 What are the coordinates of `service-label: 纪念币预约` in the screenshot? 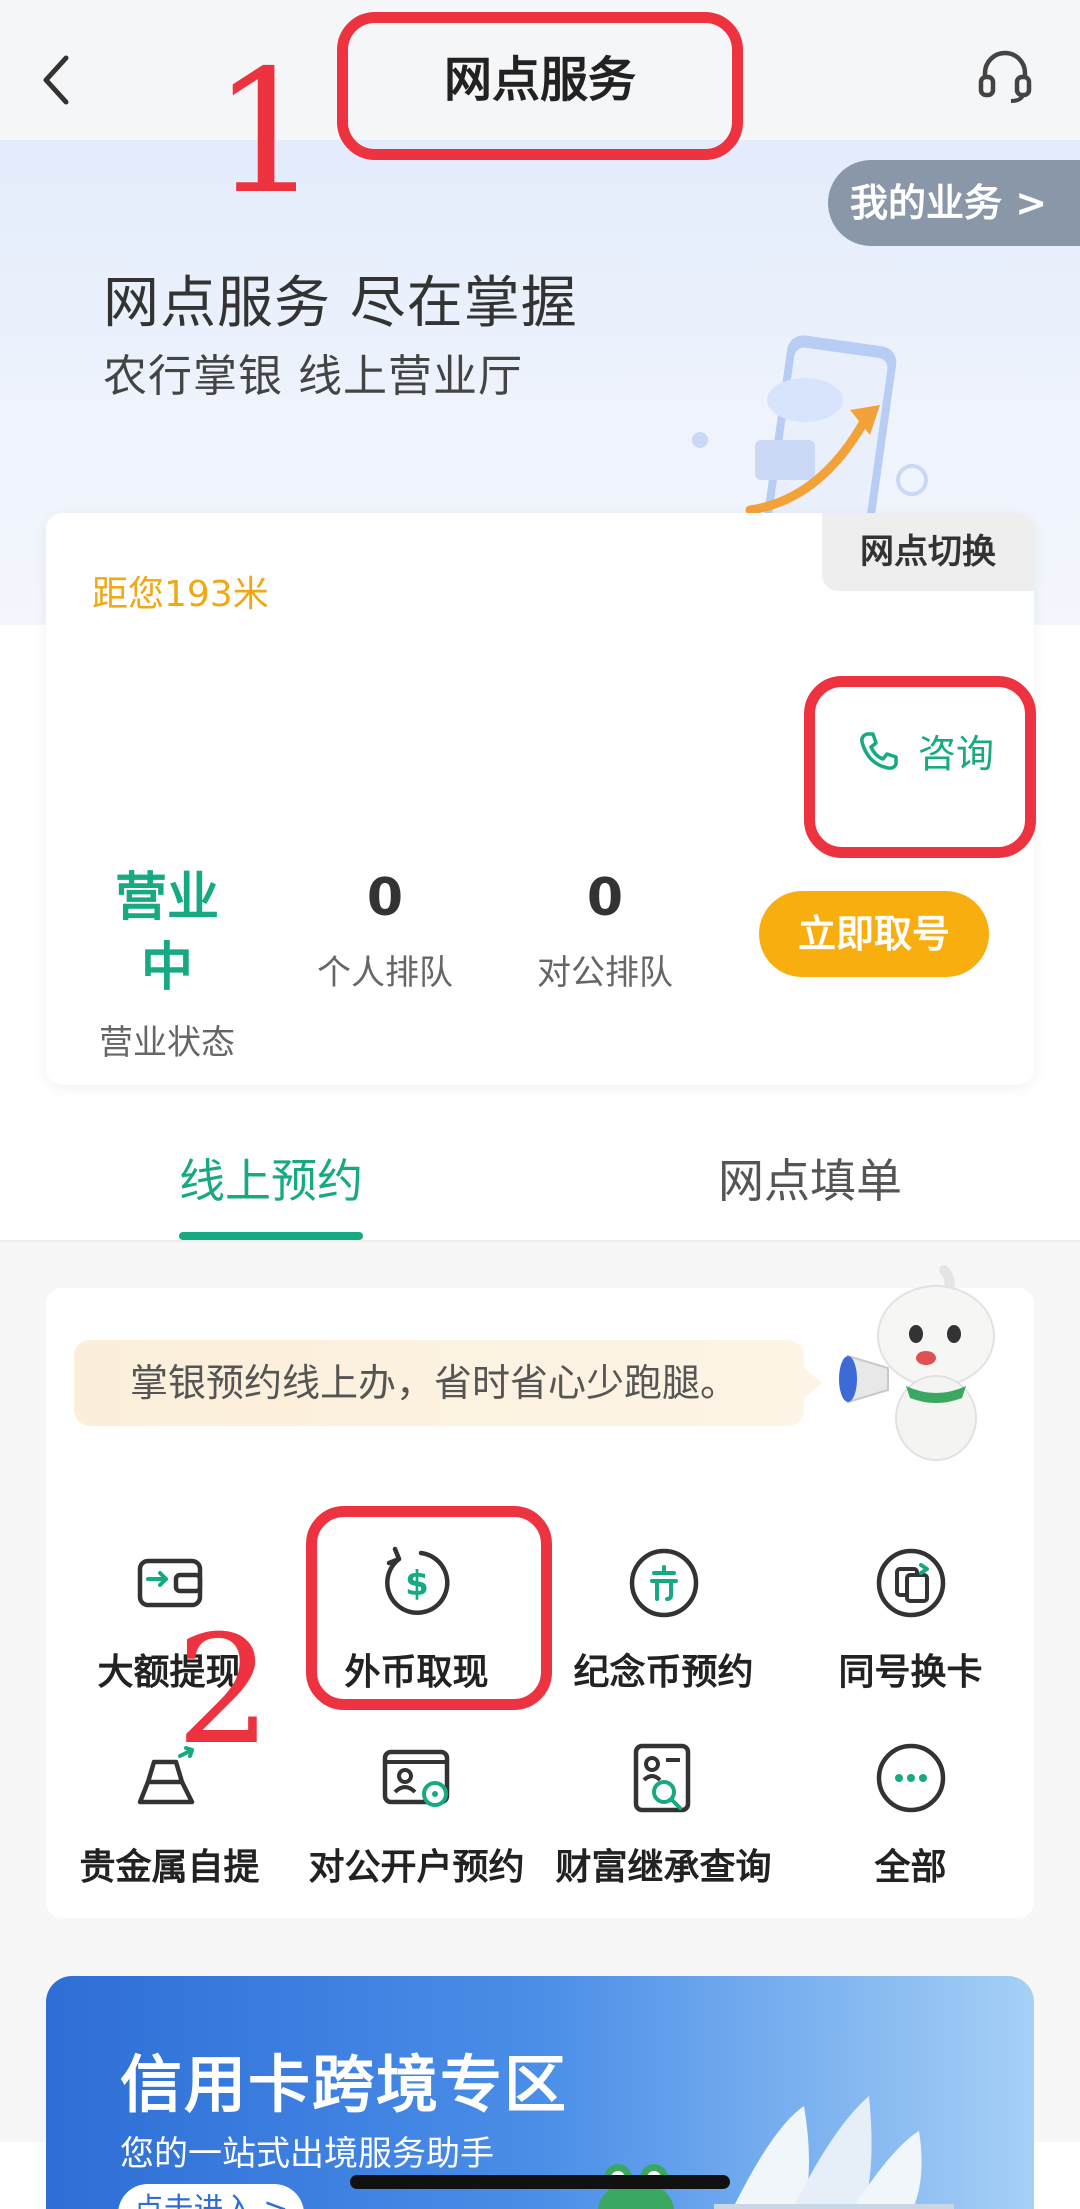 It's located at (663, 1672).